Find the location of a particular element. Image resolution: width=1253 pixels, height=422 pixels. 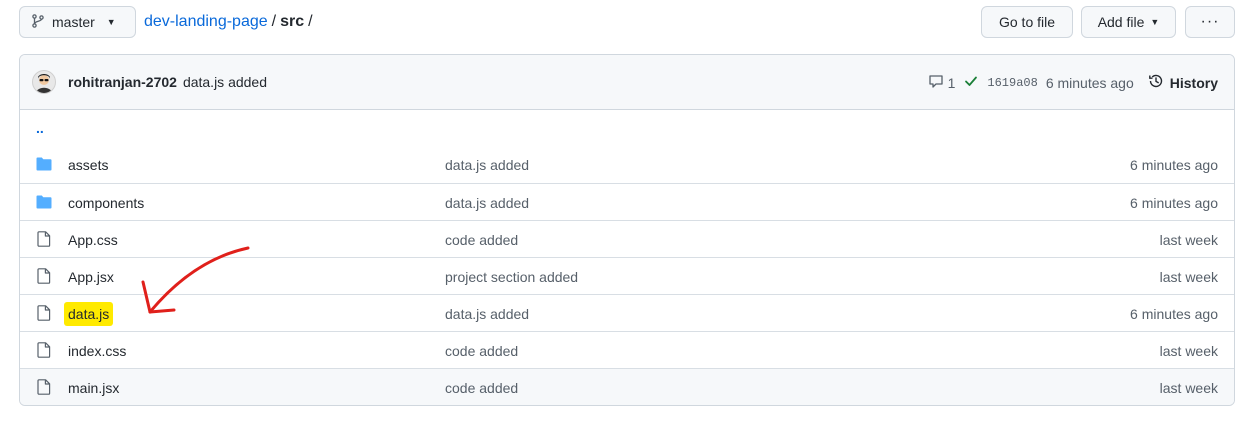

file-name: data.js is located at coordinates (89, 313).